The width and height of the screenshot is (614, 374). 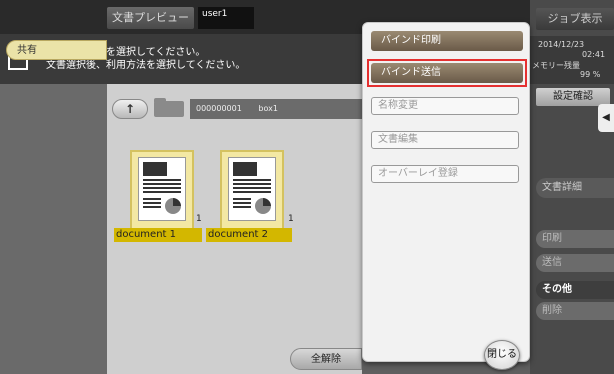 I want to click on close-button: 閉じる, so click(x=502, y=355).